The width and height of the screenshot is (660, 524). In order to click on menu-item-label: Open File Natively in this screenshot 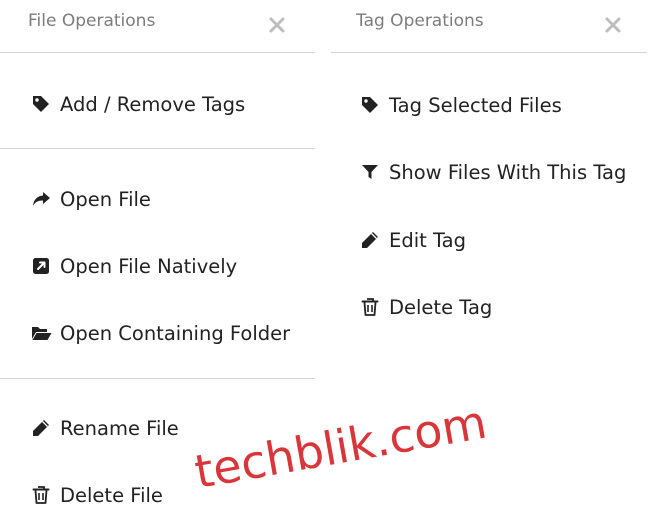, I will do `click(149, 266)`.